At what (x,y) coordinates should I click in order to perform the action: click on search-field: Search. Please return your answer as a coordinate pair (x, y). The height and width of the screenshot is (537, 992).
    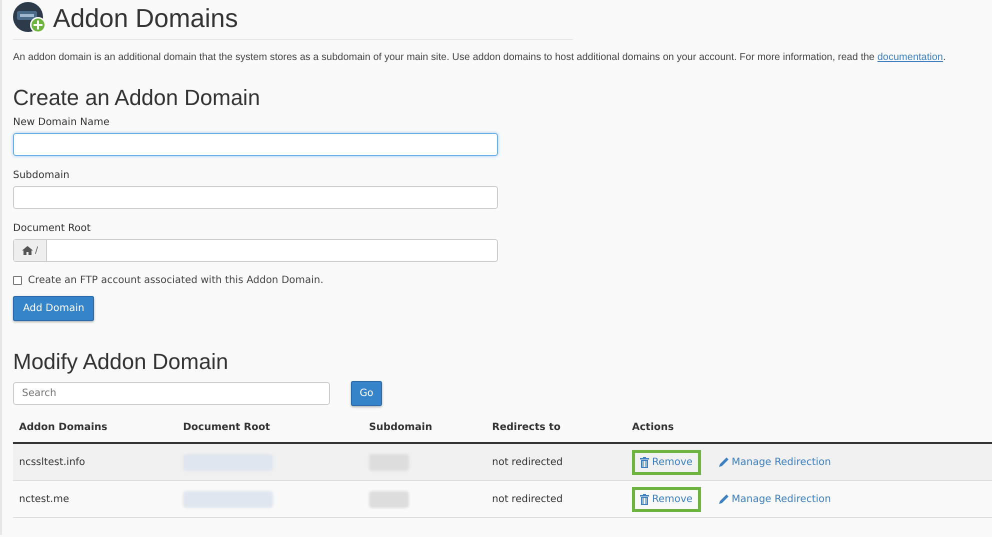
    Looking at the image, I should click on (171, 393).